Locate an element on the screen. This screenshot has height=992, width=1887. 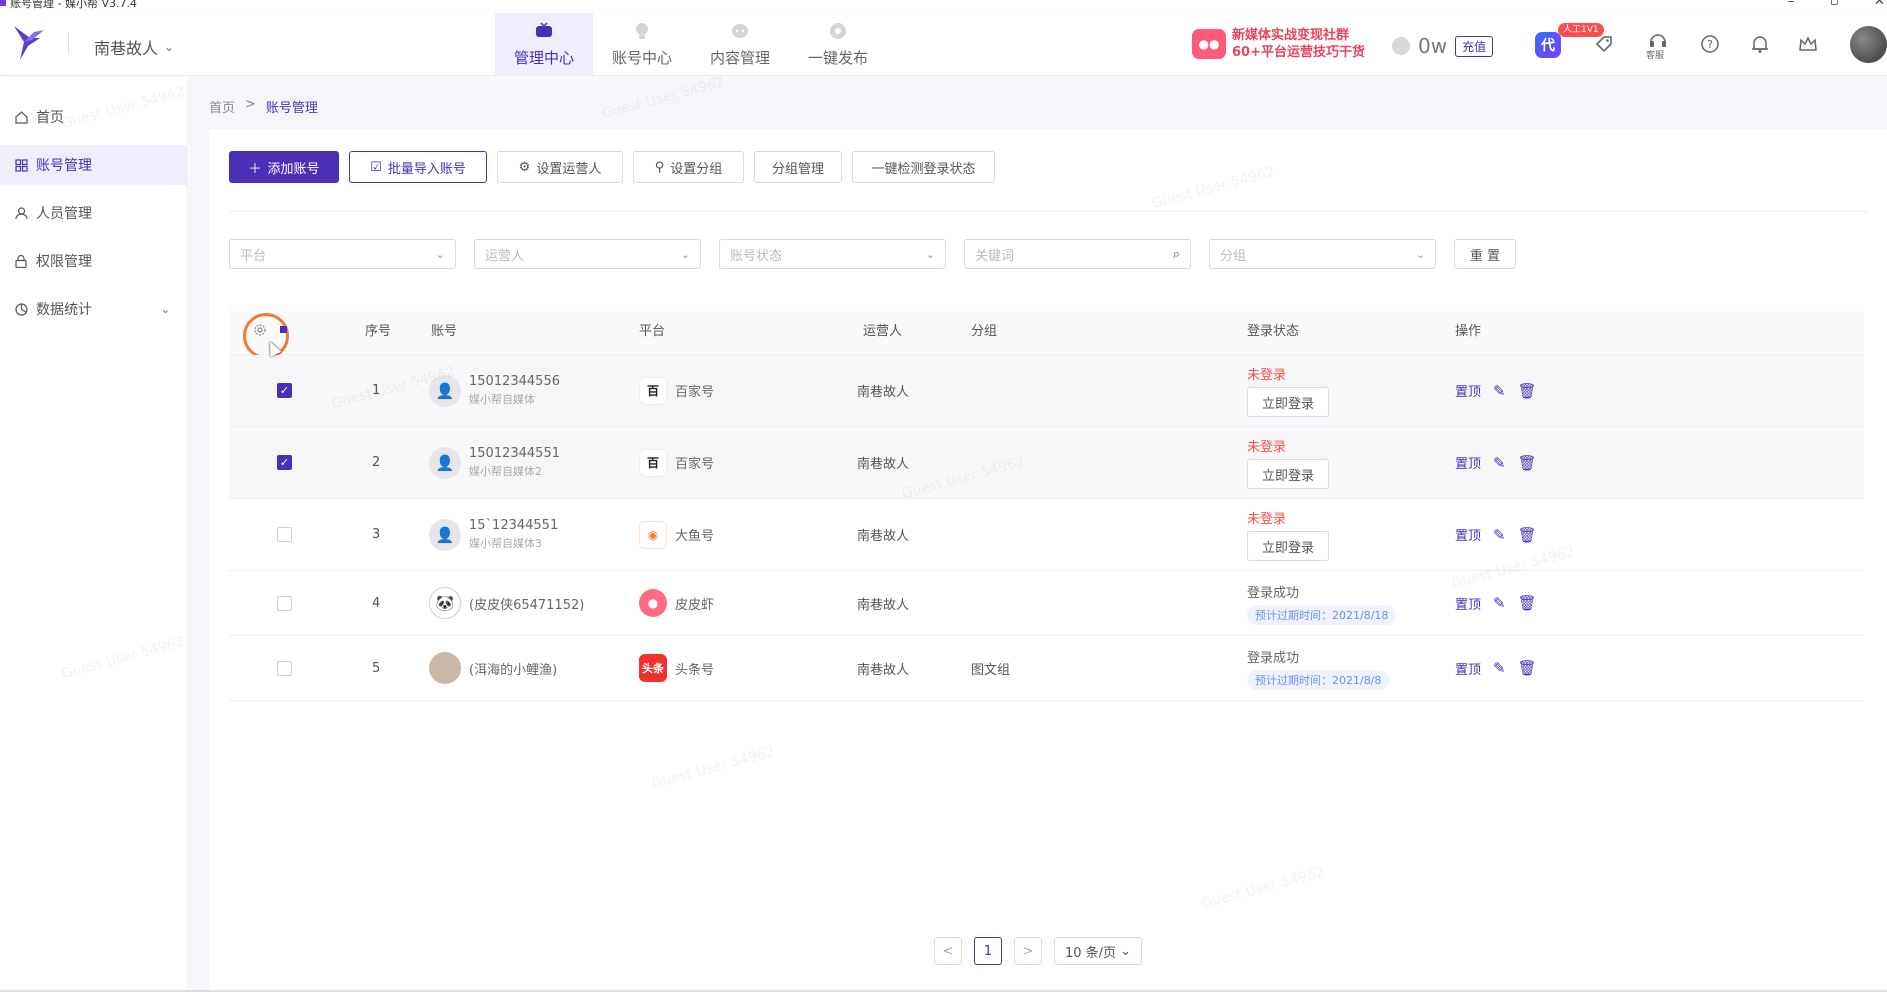
sidebar-item-home: 首页 is located at coordinates (94, 117).